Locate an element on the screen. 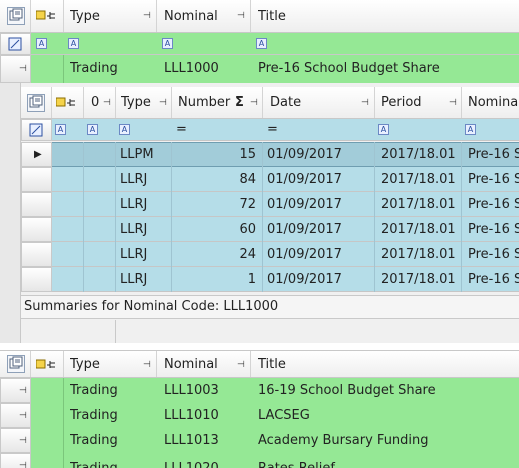  date-filter-operator: = is located at coordinates (273, 129).